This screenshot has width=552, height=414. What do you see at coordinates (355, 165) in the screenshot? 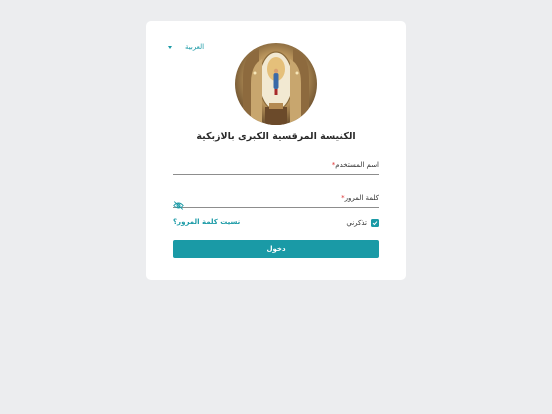
I see `username-label: اسم المستخدم*` at bounding box center [355, 165].